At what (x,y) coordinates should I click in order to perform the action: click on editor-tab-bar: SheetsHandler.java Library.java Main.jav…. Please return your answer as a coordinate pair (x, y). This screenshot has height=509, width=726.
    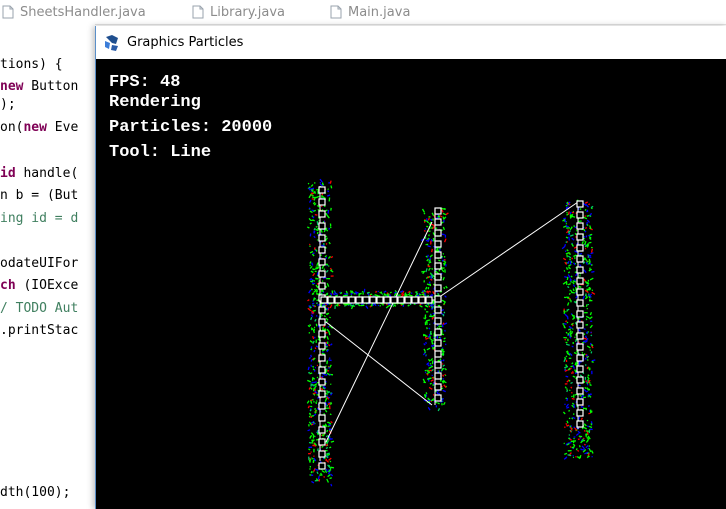
    Looking at the image, I should click on (363, 12).